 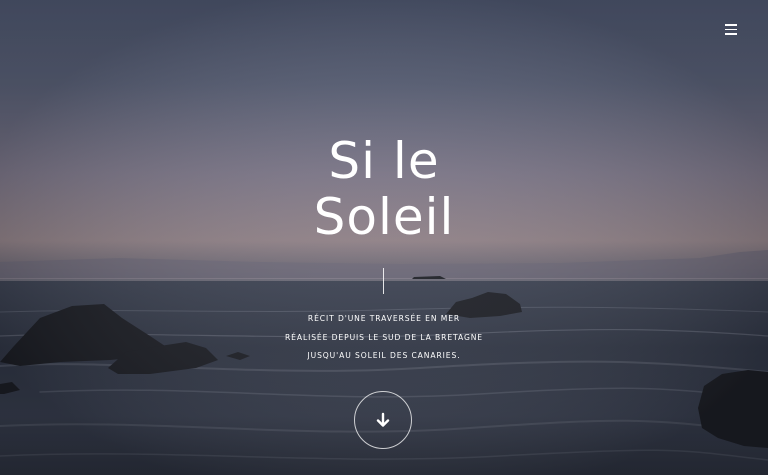 What do you see at coordinates (384, 217) in the screenshot?
I see `title-line: Soleil` at bounding box center [384, 217].